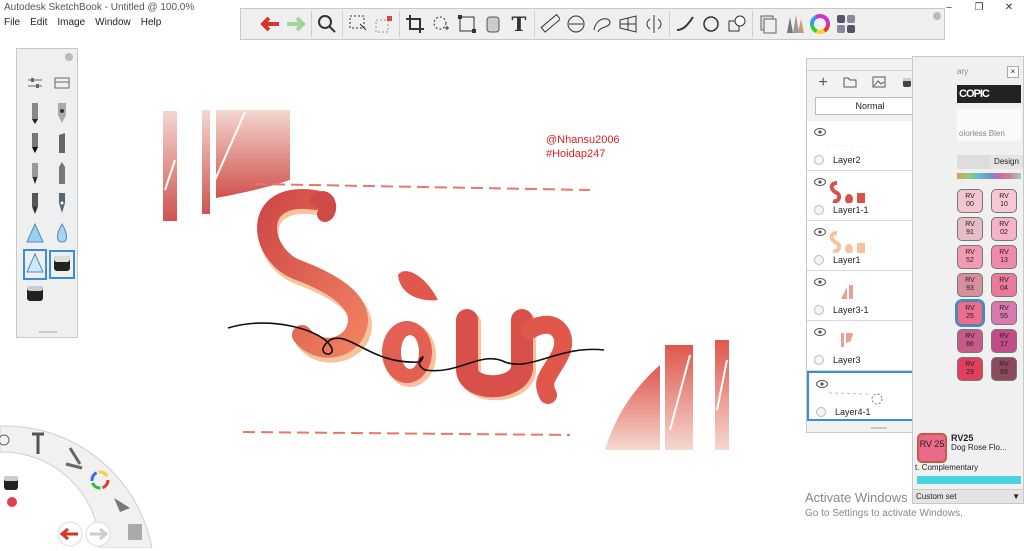 The width and height of the screenshot is (1024, 551). I want to click on text-icon: T, so click(519, 24).